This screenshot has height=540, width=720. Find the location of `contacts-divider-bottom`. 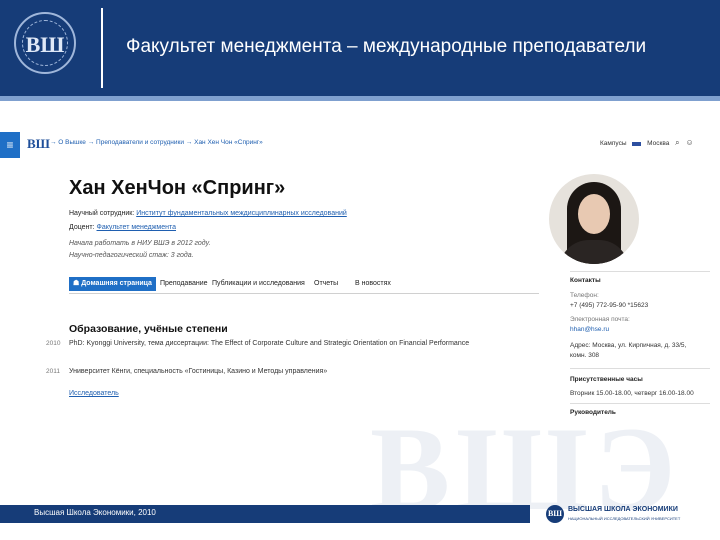

contacts-divider-bottom is located at coordinates (640, 403).